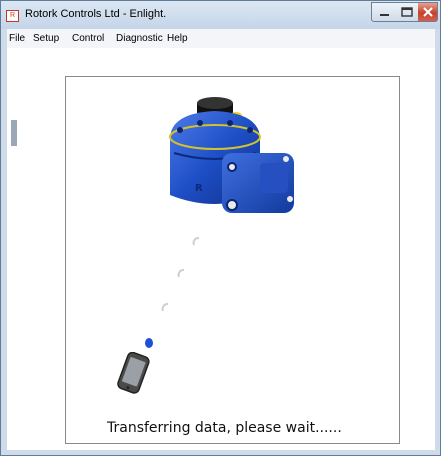  Describe the element at coordinates (220, 15) in the screenshot. I see `title-bar: R Rotork Controls Ltd - Enlight.` at that location.